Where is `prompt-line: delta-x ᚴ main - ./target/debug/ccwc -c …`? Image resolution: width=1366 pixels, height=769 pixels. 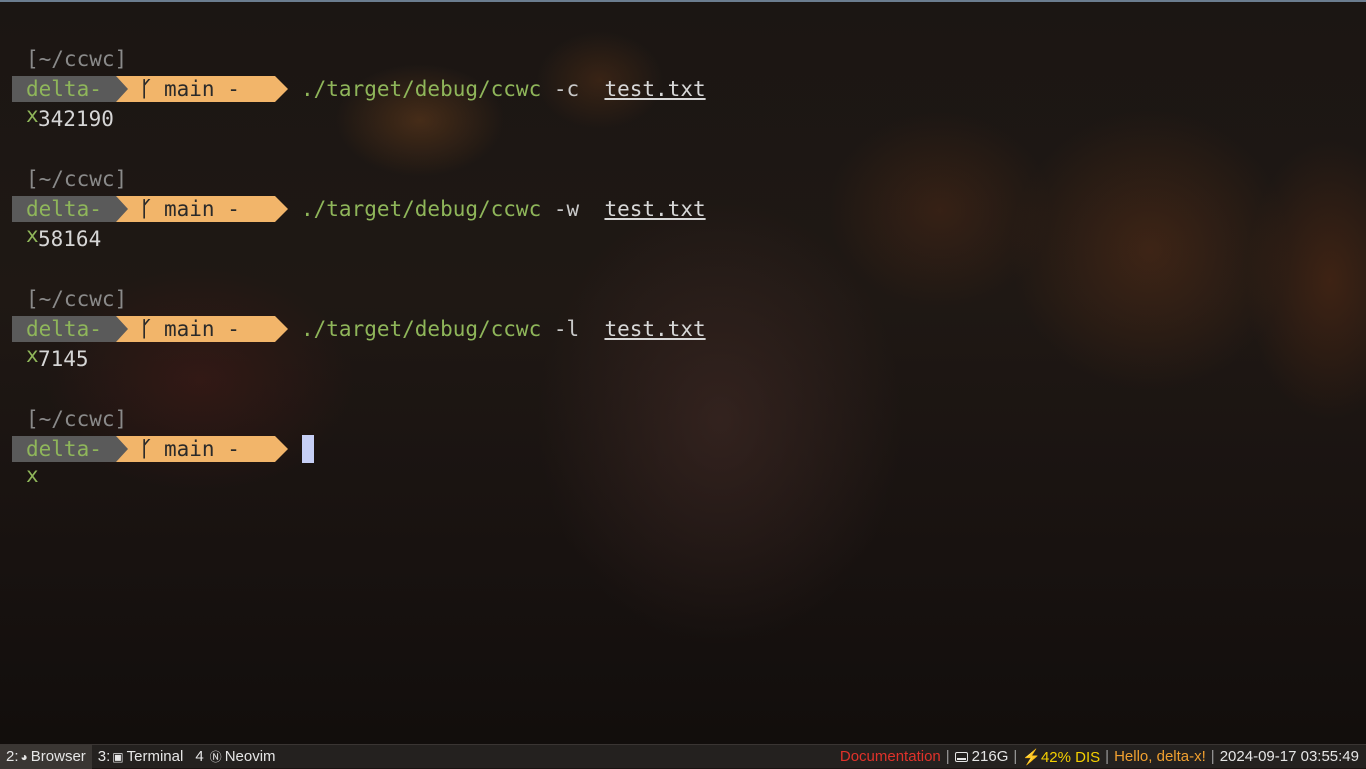 prompt-line: delta-x ᚴ main - ./target/debug/ccwc -c … is located at coordinates (682, 100).